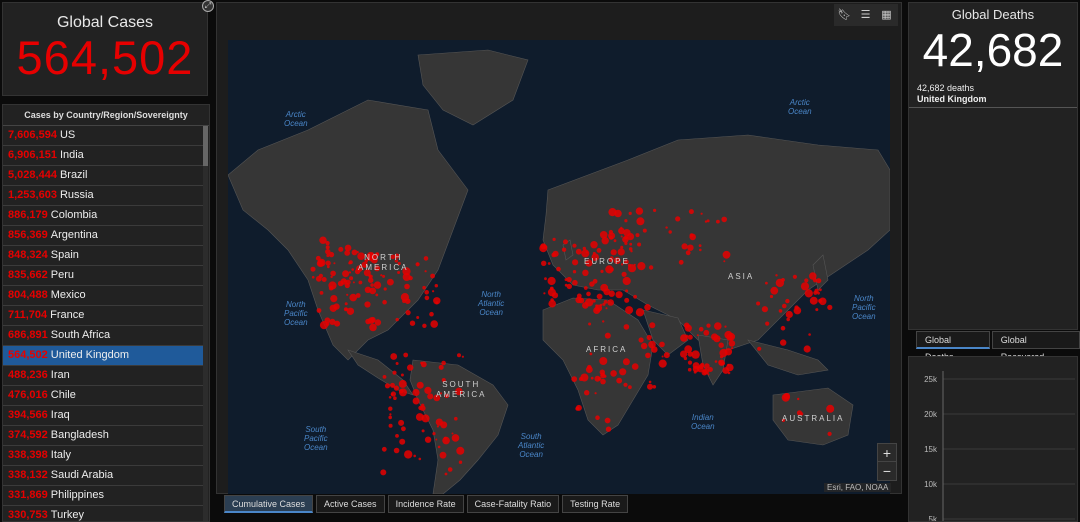 This screenshot has height=522, width=1080. I want to click on stats-tab: Global Deaths, so click(953, 346).